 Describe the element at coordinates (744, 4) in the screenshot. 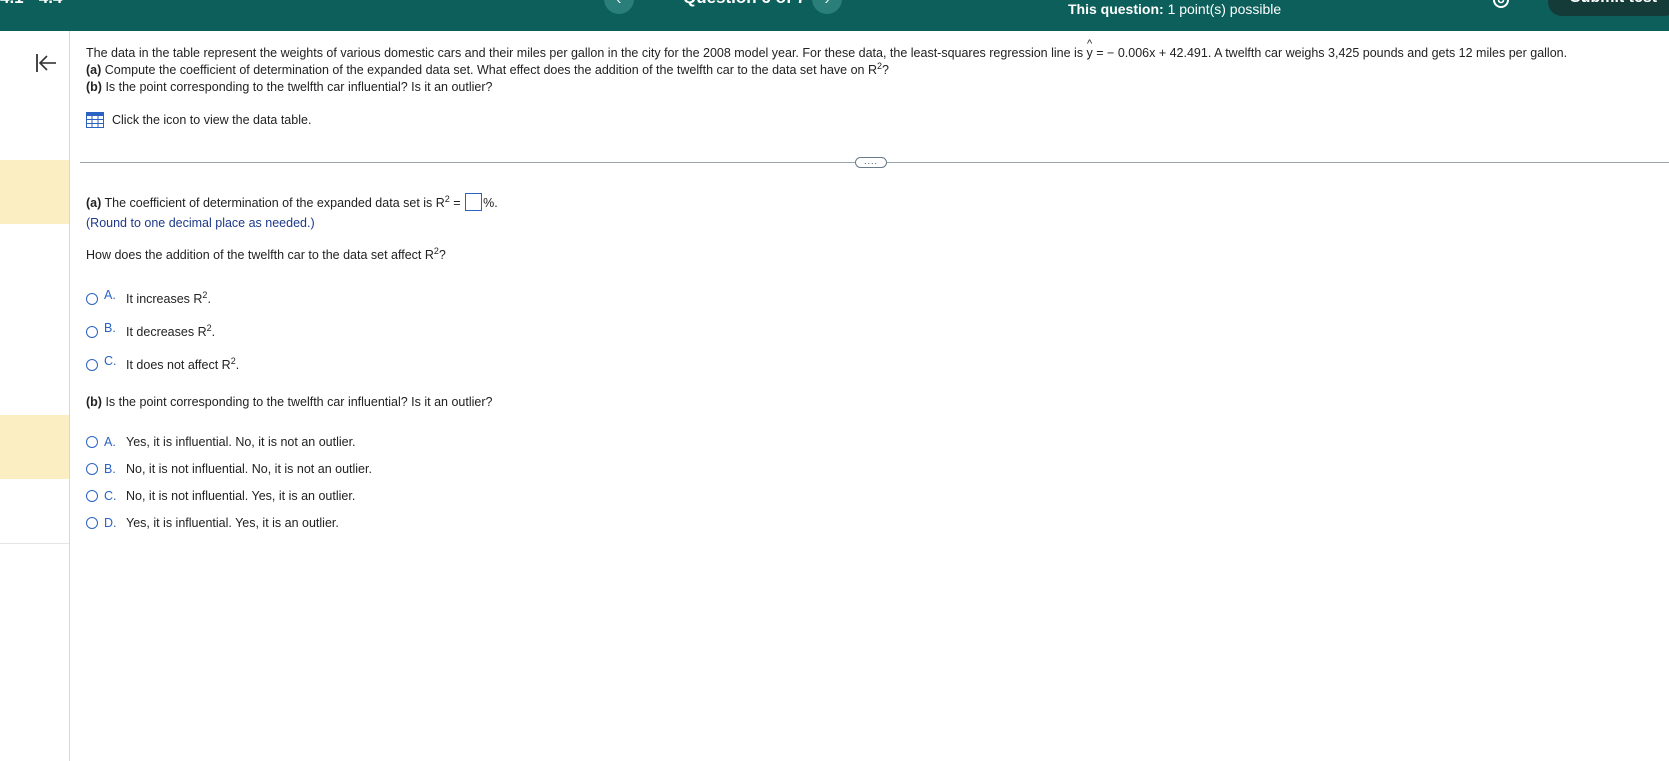

I see `question-counter: Question 6 of 7` at that location.